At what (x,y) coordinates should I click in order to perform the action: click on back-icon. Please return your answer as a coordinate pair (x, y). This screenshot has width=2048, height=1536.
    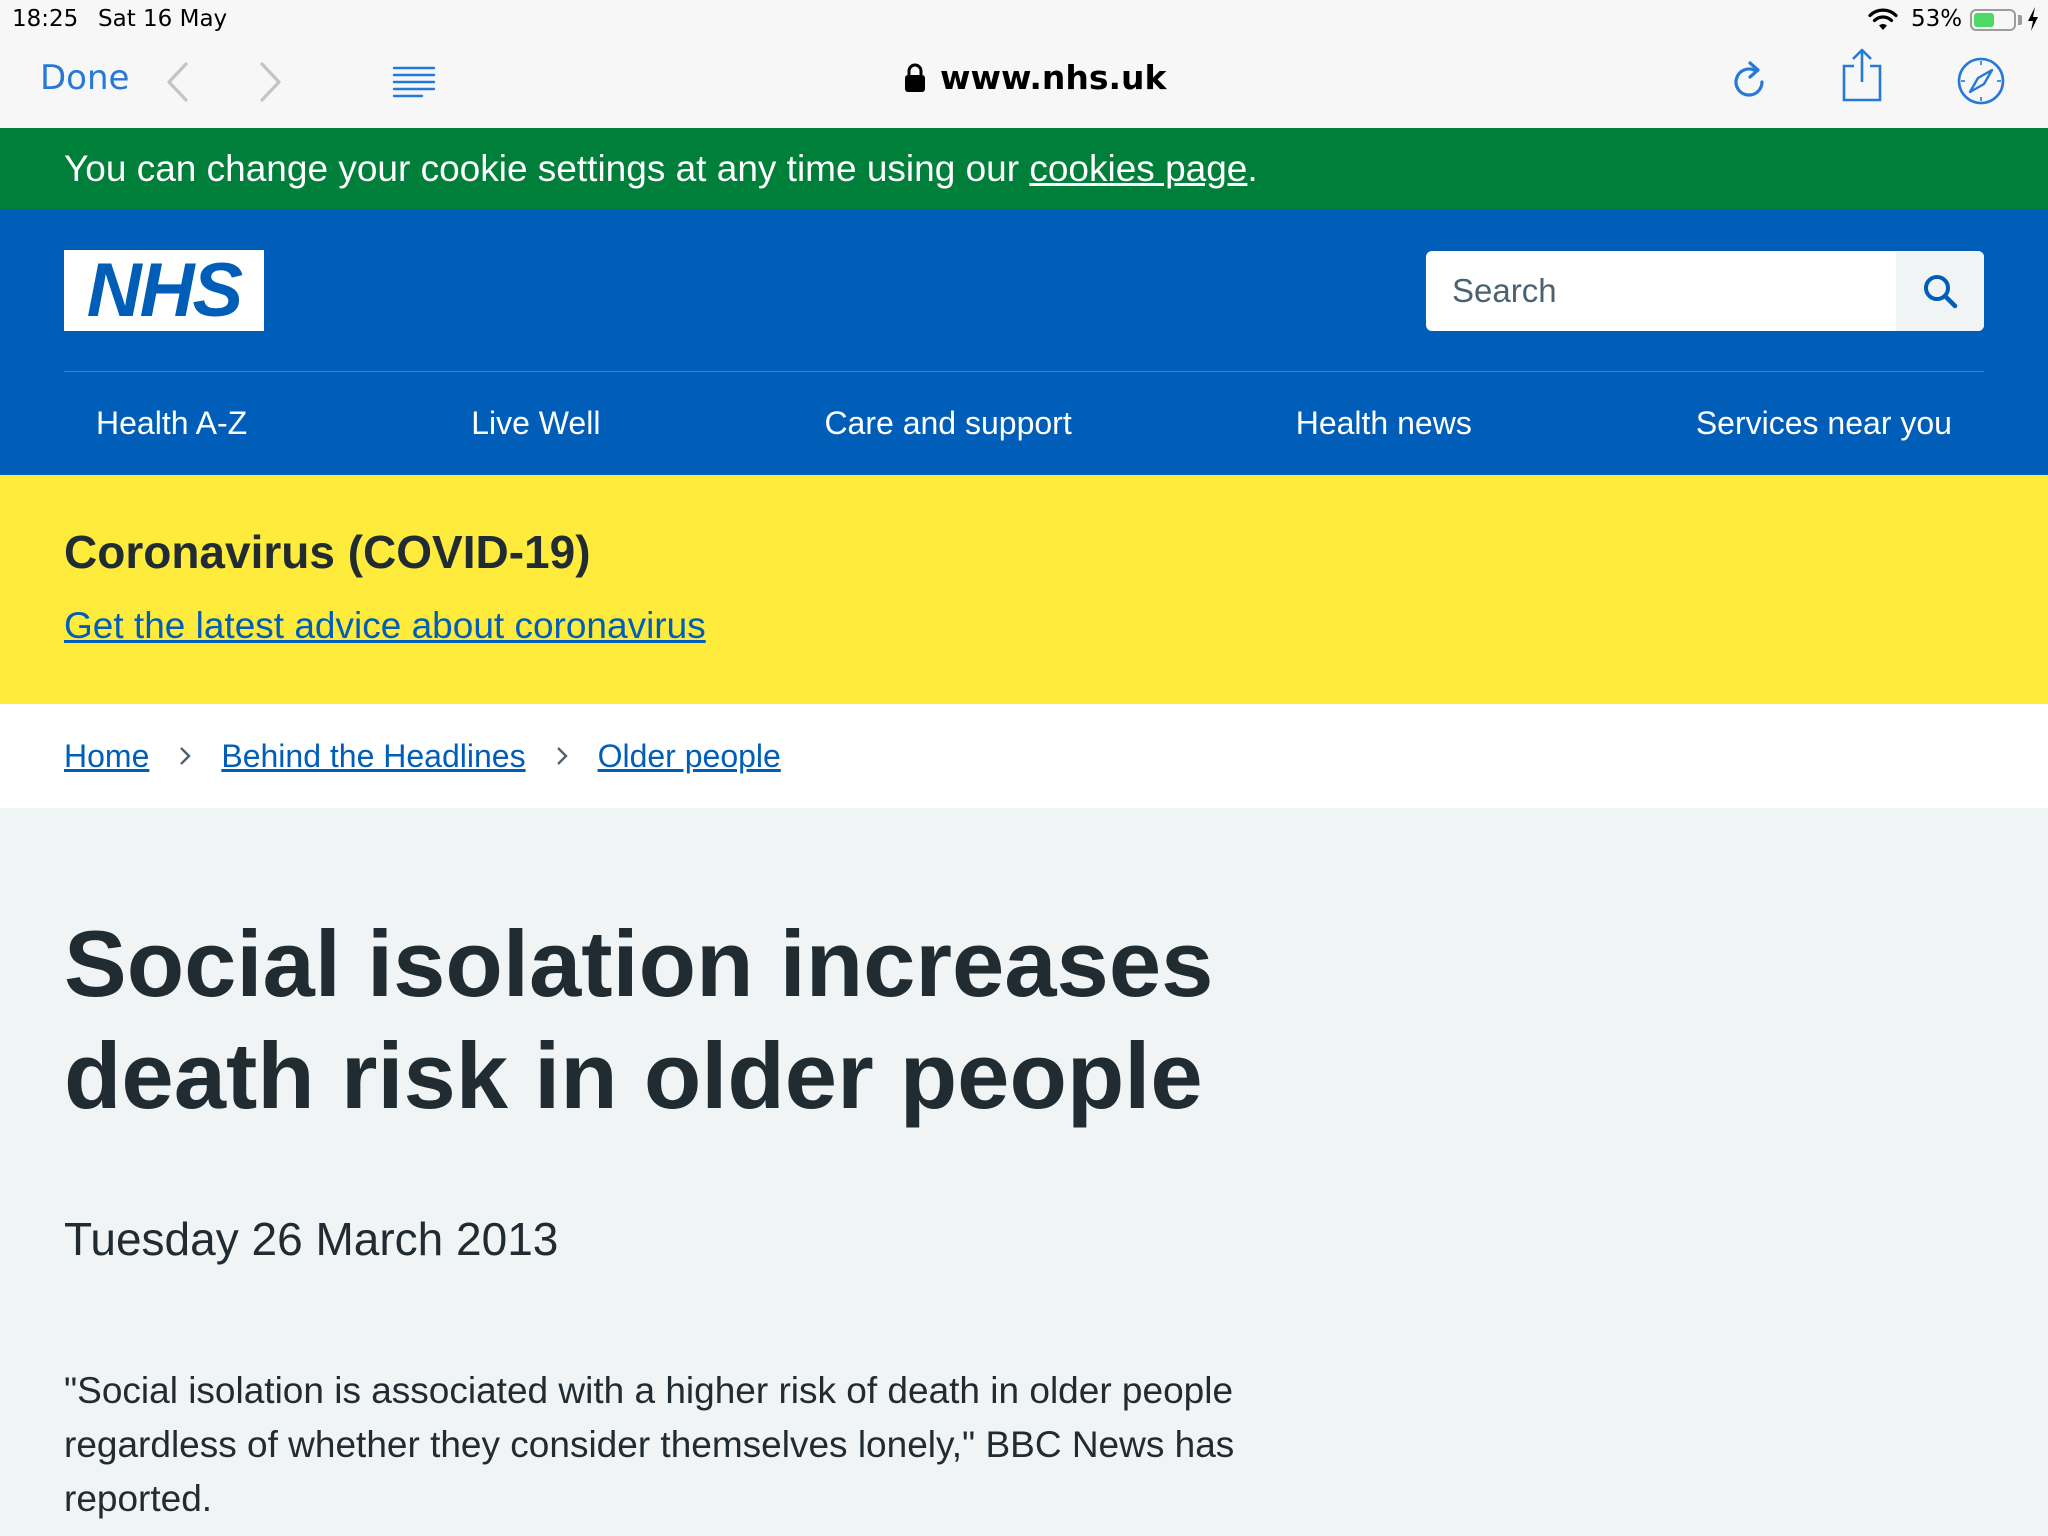
    Looking at the image, I should click on (177, 82).